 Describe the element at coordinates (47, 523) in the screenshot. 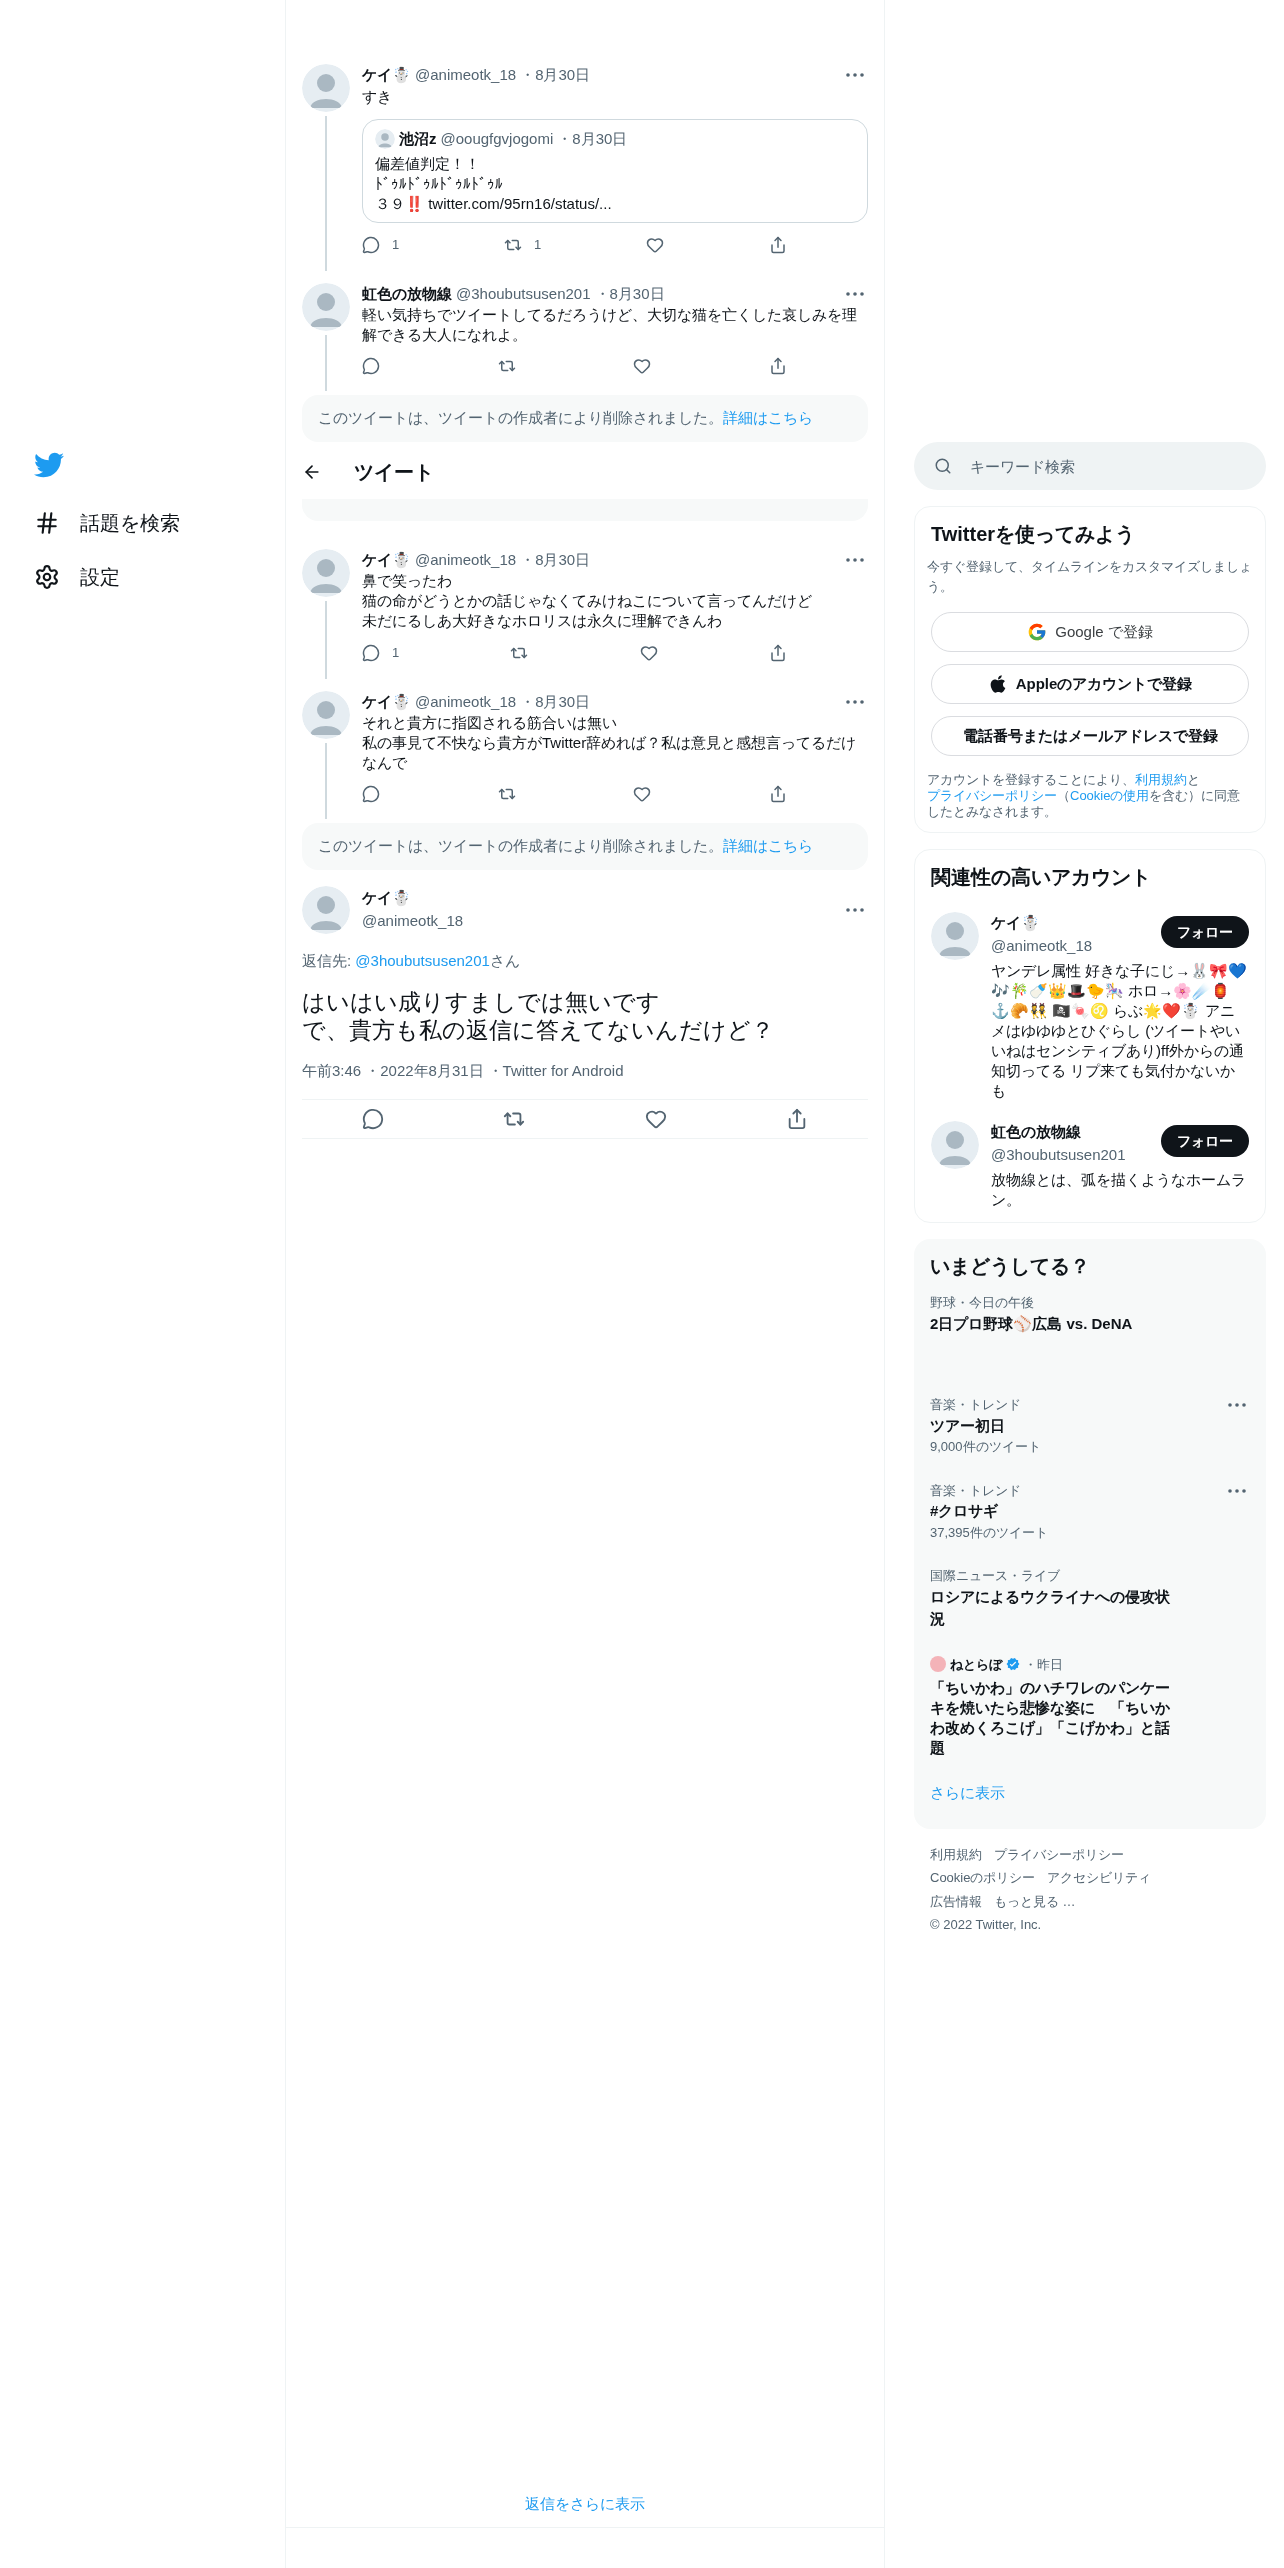

I see `hash-icon` at that location.